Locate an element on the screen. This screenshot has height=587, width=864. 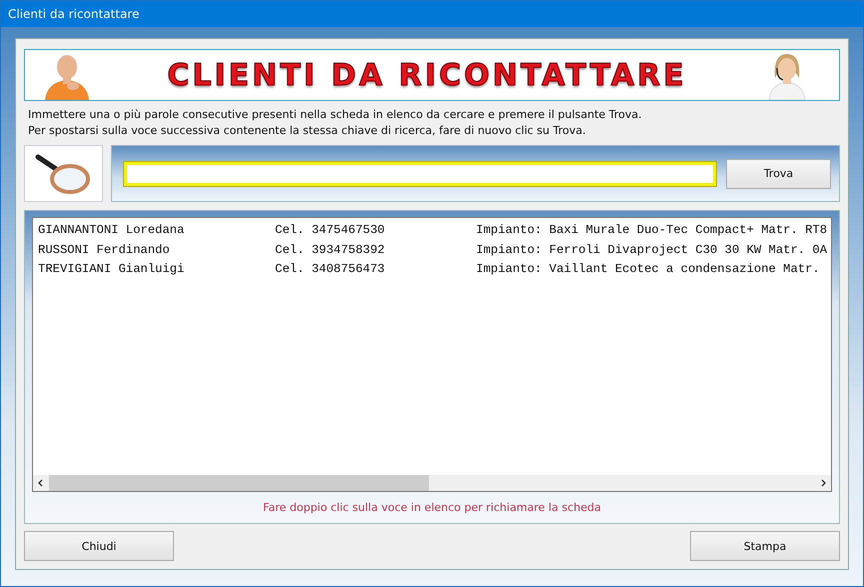
scrollbar-thumb is located at coordinates (239, 483).